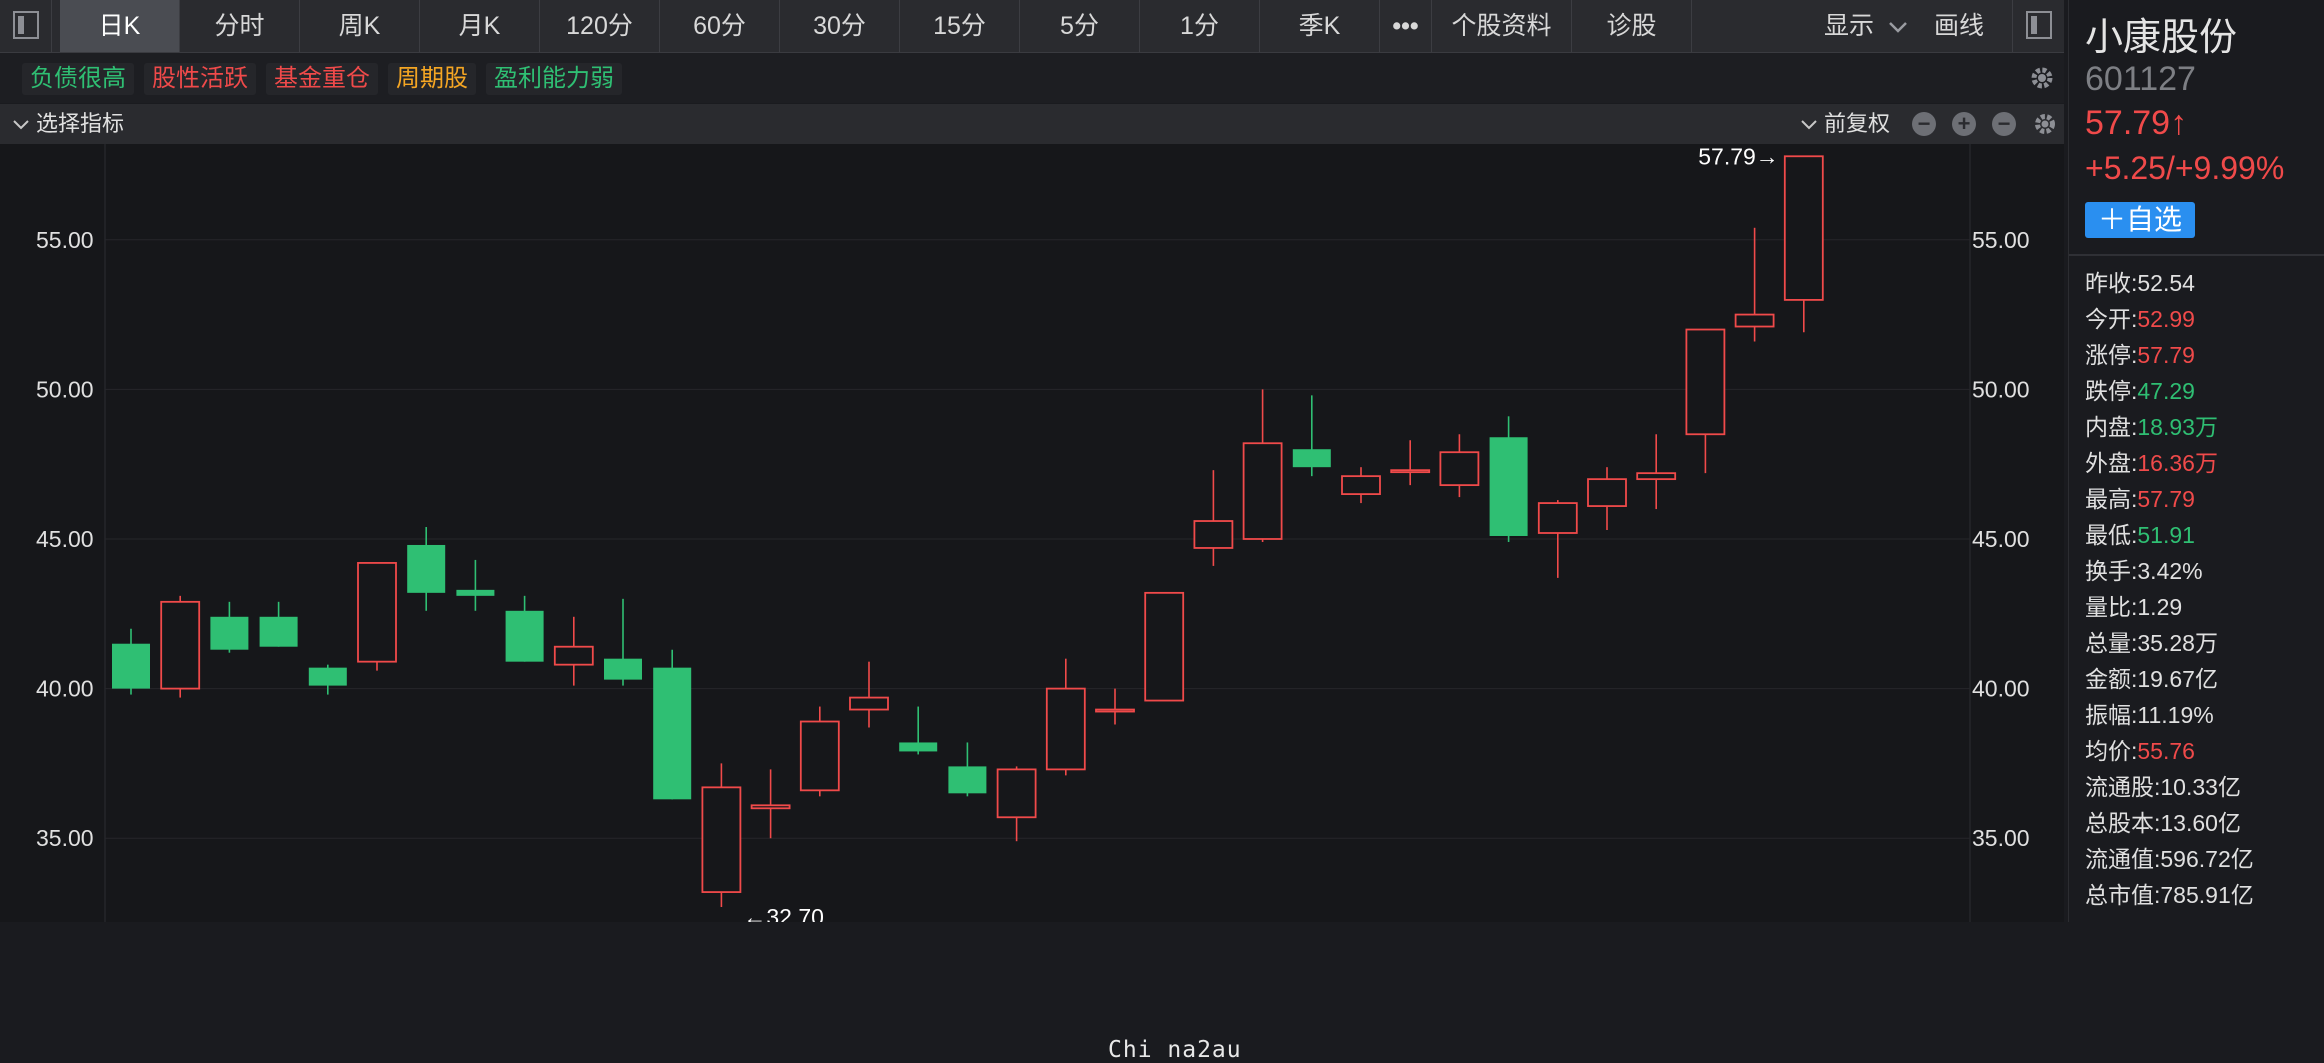  What do you see at coordinates (2200, 787) in the screenshot?
I see `stat-value: 10.33亿` at bounding box center [2200, 787].